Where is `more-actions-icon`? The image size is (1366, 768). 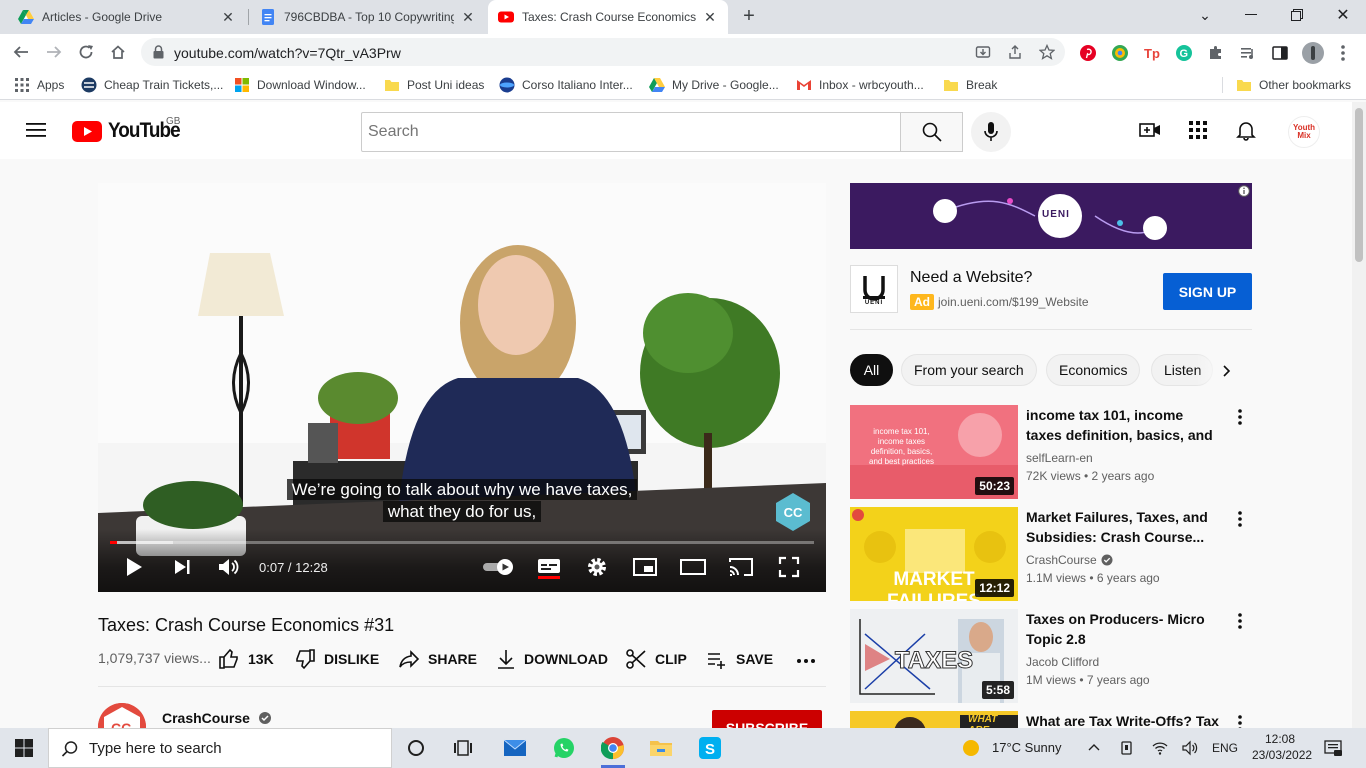
more-actions-icon is located at coordinates (806, 661).